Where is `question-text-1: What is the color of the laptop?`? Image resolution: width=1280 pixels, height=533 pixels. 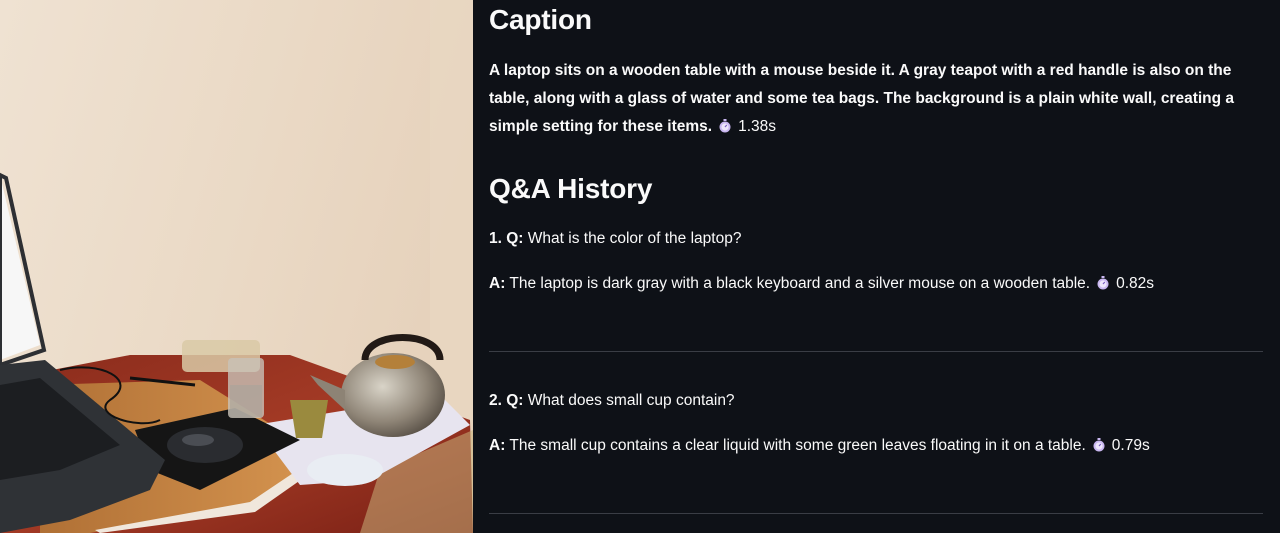
question-text-1: What is the color of the laptop? is located at coordinates (634, 238).